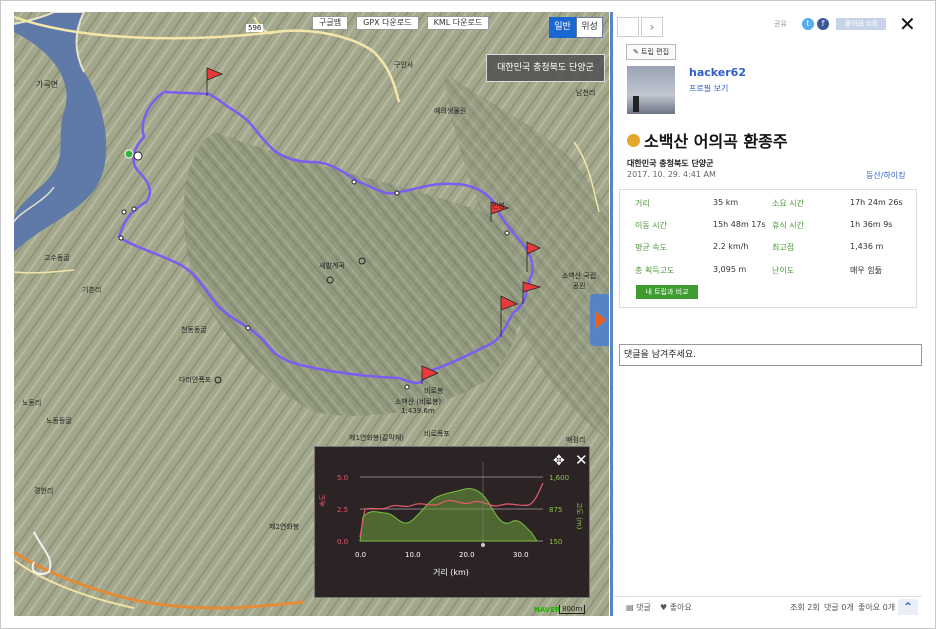  Describe the element at coordinates (332, 266) in the screenshot. I see `place-label: 새밭계곡` at that location.